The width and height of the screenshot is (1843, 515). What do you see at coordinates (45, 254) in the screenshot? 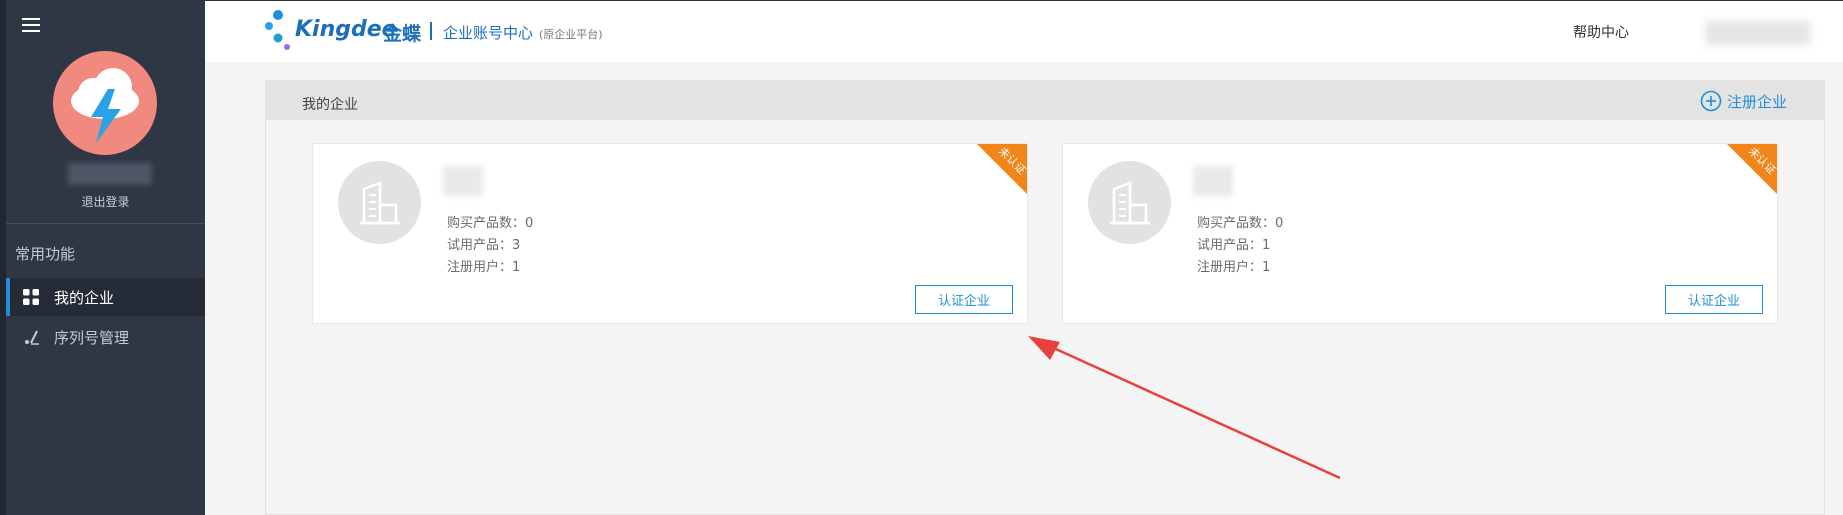
I see `section-title: 常用功能` at bounding box center [45, 254].